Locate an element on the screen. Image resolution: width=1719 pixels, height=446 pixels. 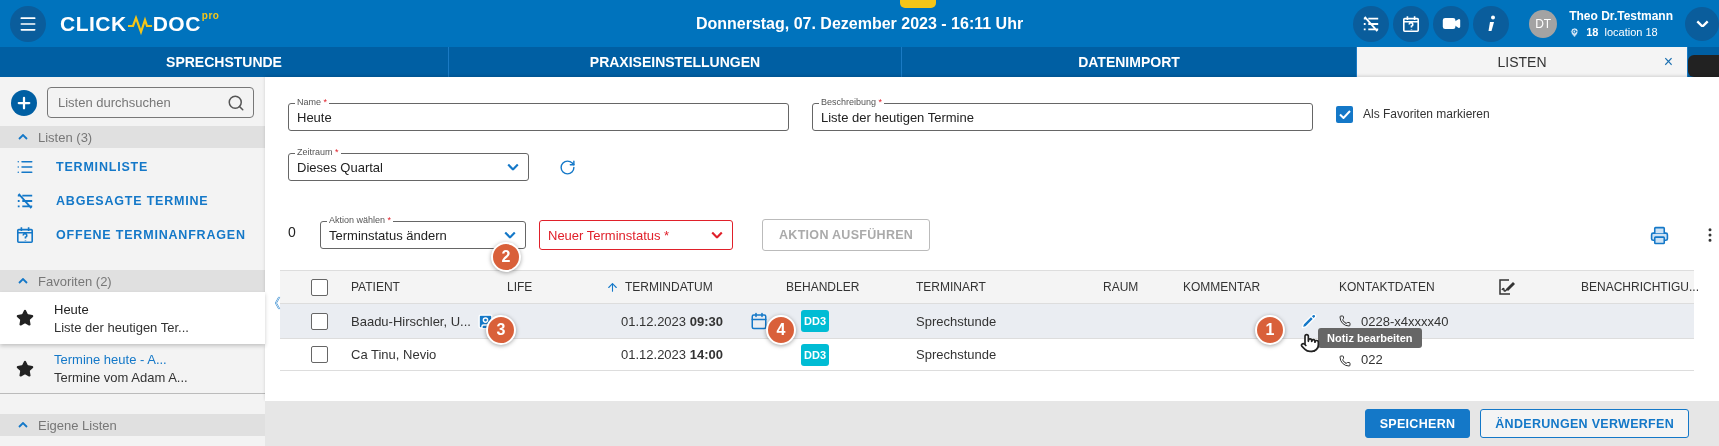
close-tab-button: × is located at coordinates (1668, 62).